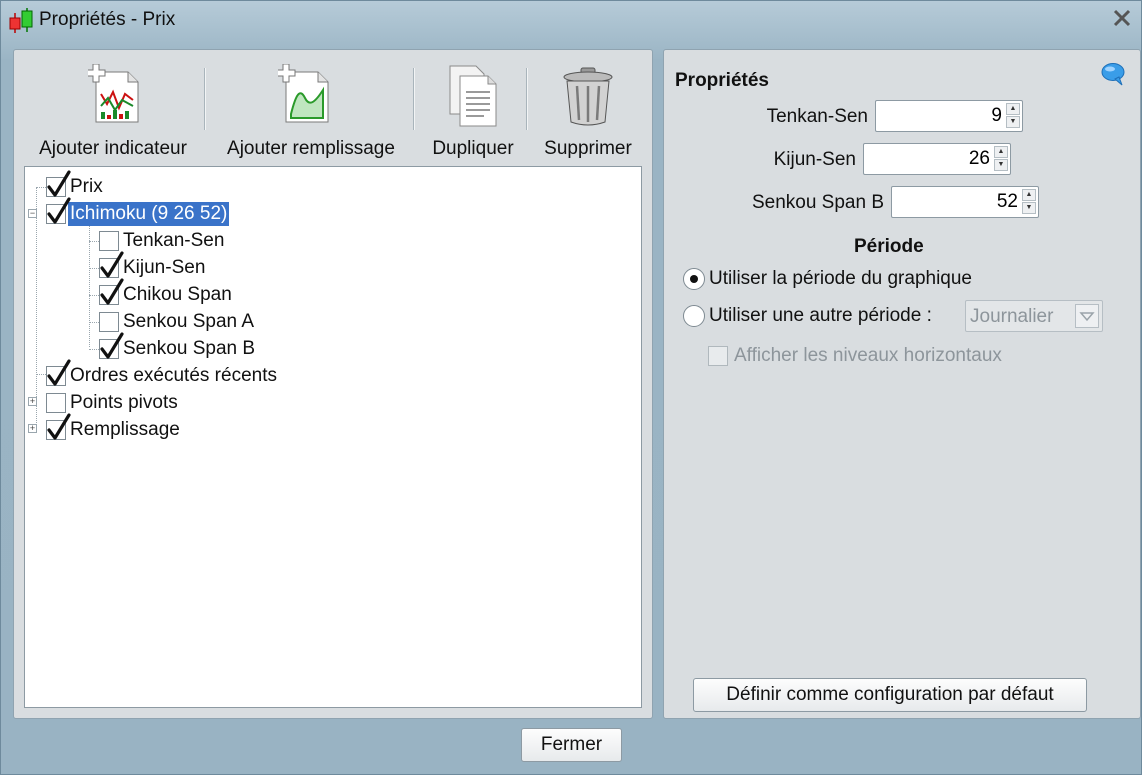  I want to click on show-horizontal-levels-option: Afficher les niveaux horizontaux, so click(855, 356).